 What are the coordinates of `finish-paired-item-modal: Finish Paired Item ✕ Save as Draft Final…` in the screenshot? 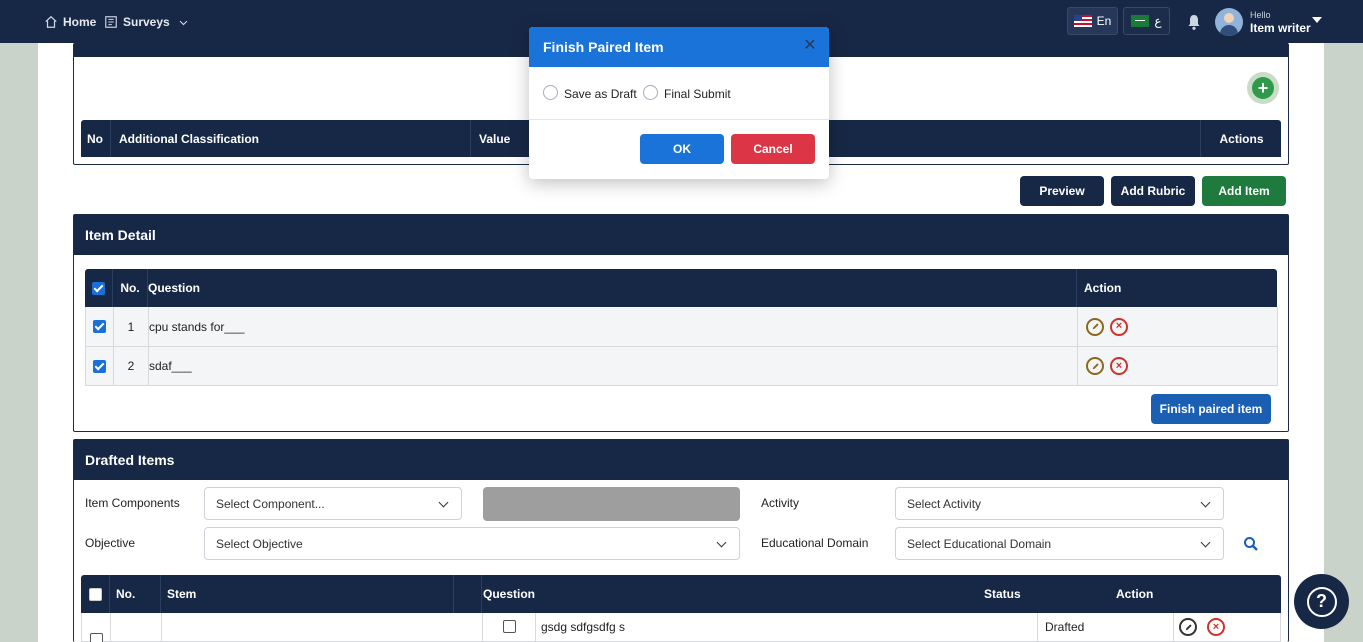 It's located at (679, 103).